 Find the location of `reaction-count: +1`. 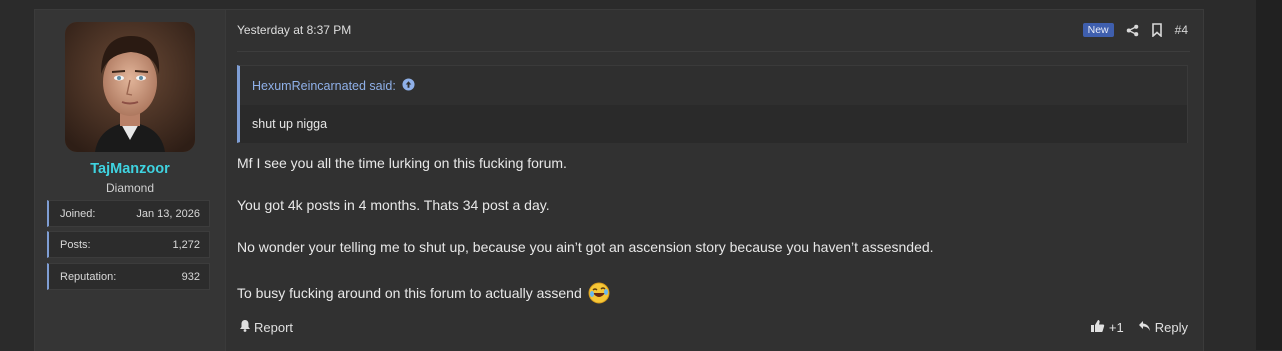

reaction-count: +1 is located at coordinates (1116, 327).